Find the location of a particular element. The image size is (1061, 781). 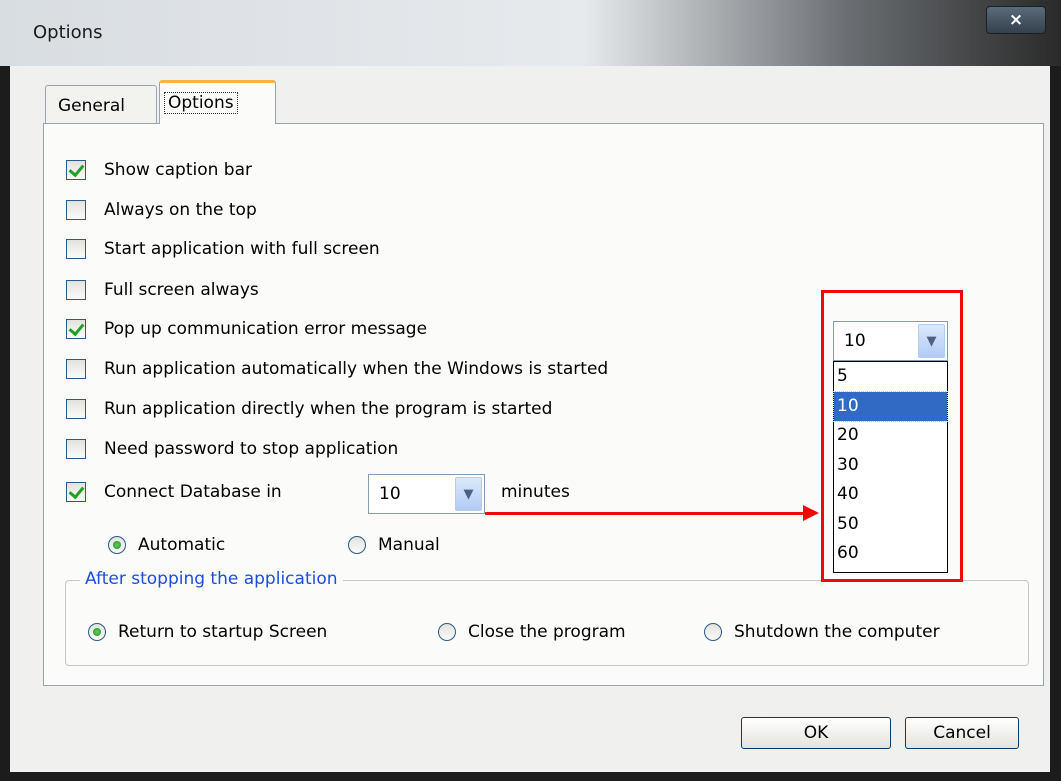

option-label: Connect Database in is located at coordinates (193, 492).